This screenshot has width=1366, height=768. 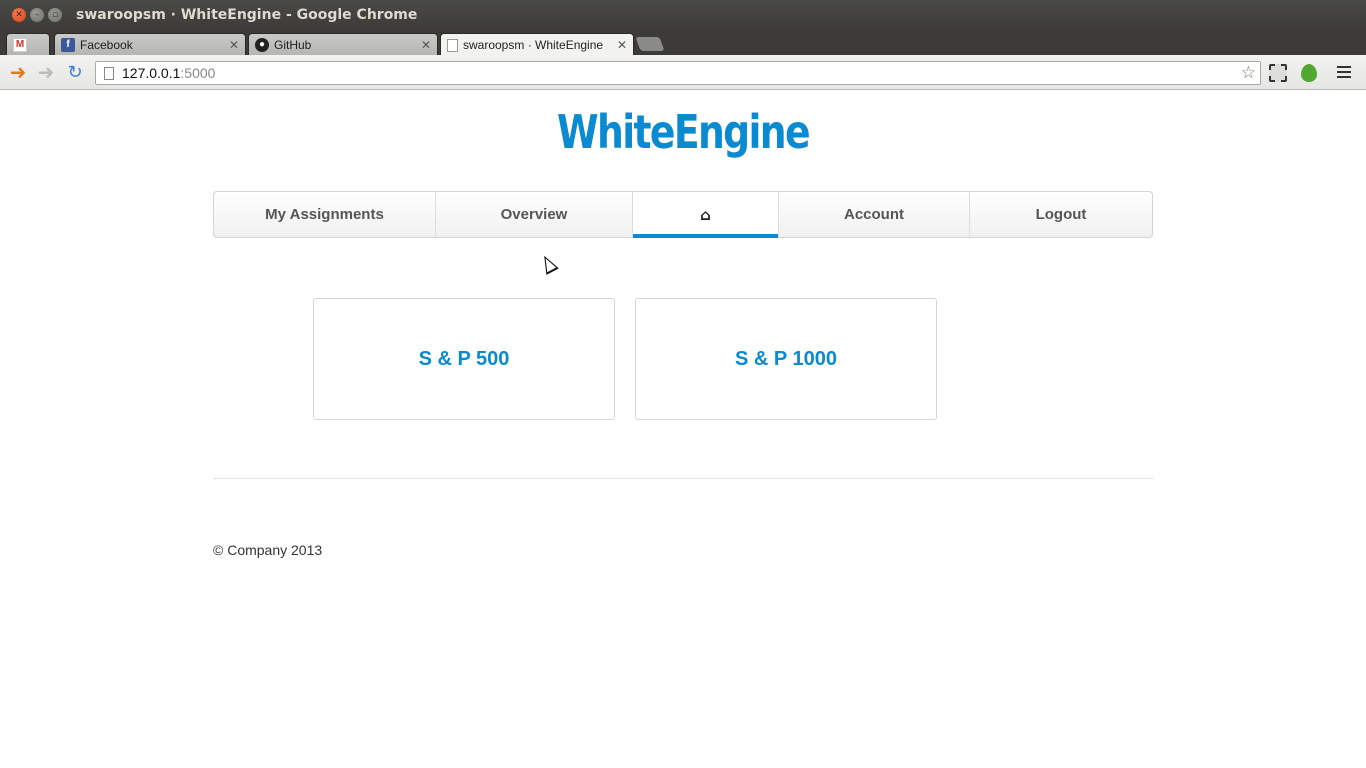 I want to click on url-port: :5000, so click(x=198, y=73).